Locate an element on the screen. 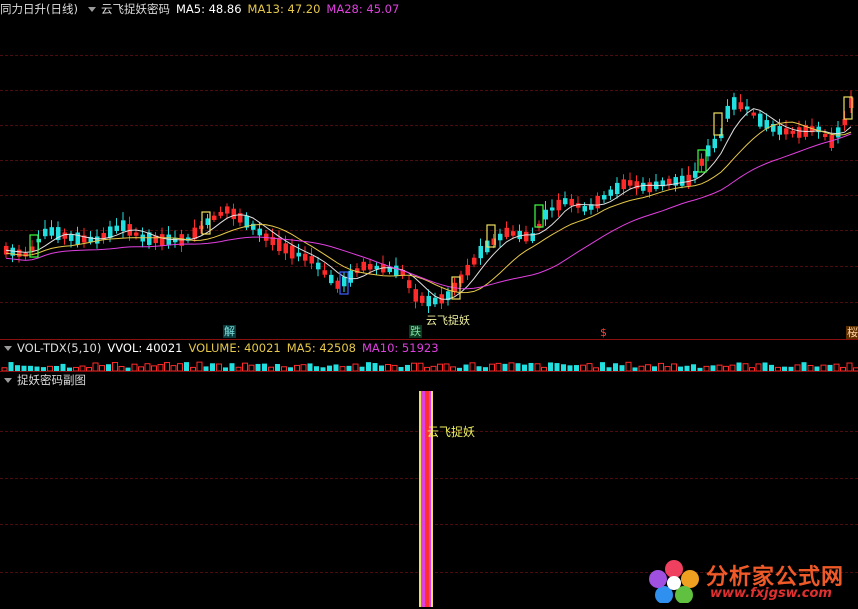 The image size is (858, 609). sub-chart-header: 捉妖密码副图 is located at coordinates (46, 380).